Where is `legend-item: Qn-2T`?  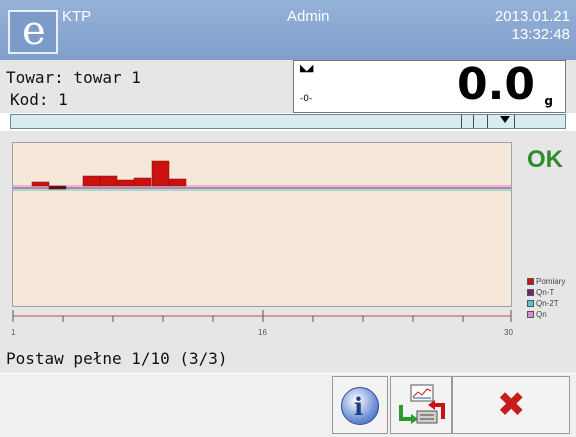
legend-item: Qn-2T is located at coordinates (546, 303).